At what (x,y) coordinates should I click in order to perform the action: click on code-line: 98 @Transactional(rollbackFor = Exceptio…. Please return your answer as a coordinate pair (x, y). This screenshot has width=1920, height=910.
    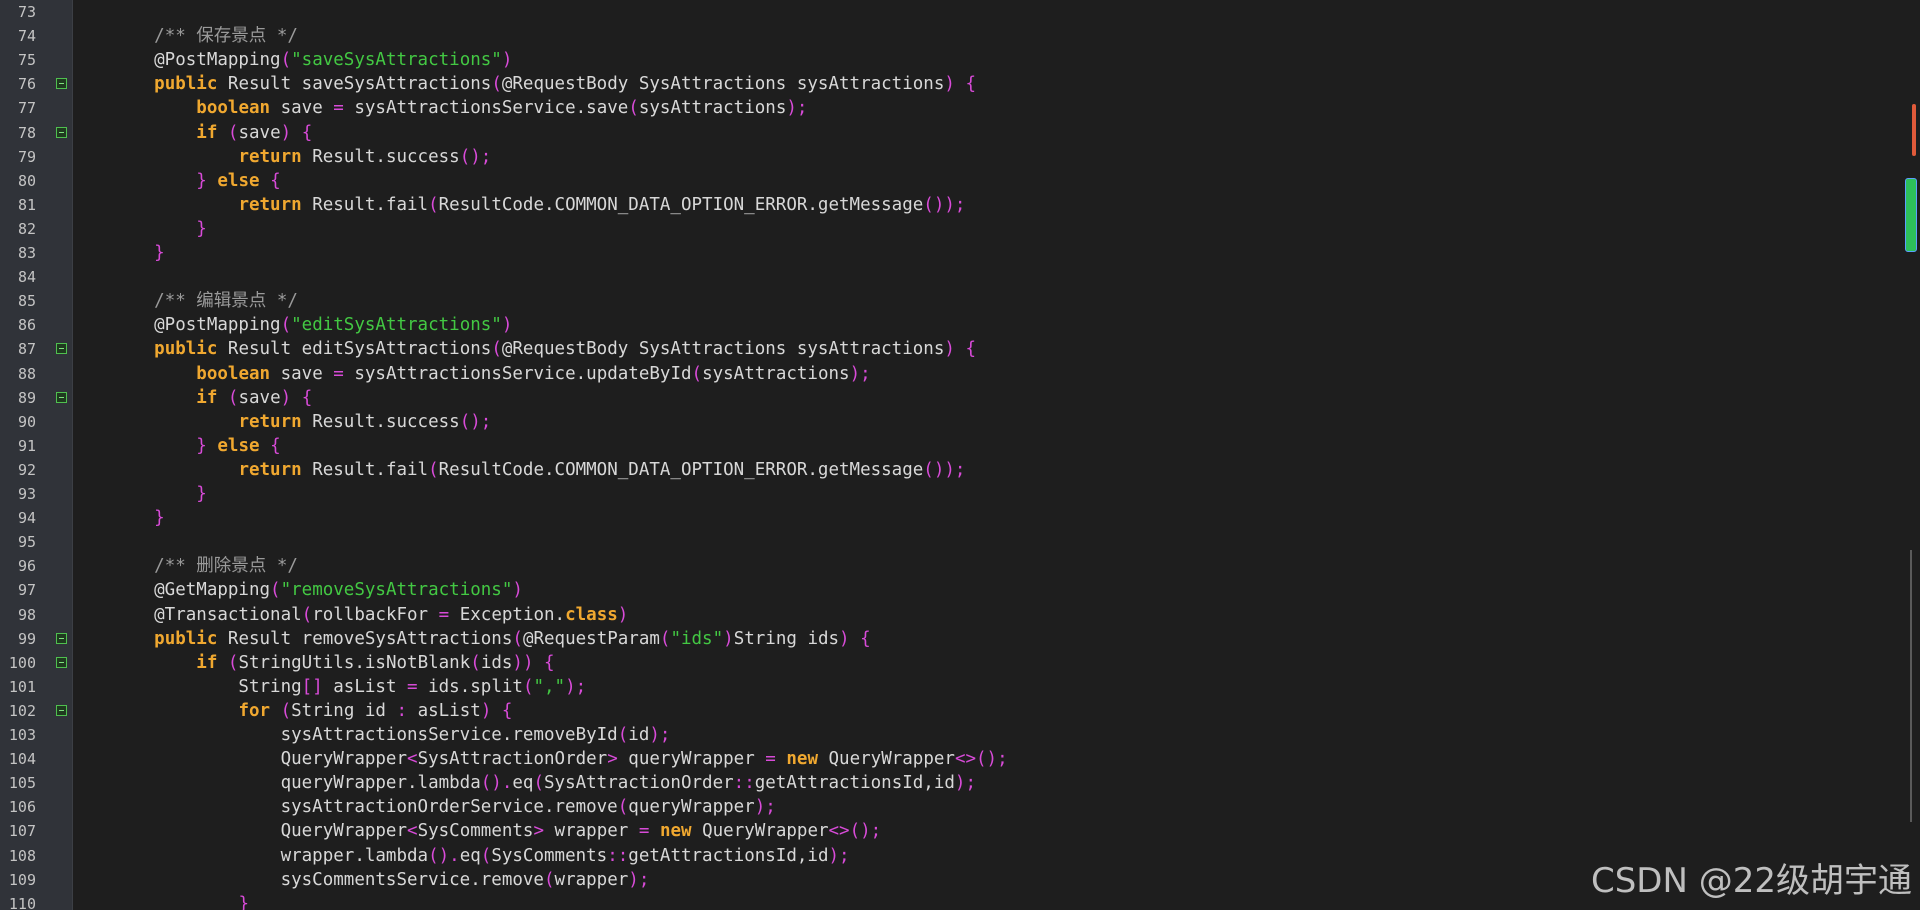
    Looking at the image, I should click on (960, 615).